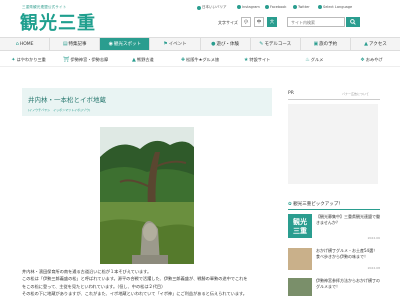 The image size is (400, 300). I want to click on pickup-logo-text: 観光, so click(300, 221).